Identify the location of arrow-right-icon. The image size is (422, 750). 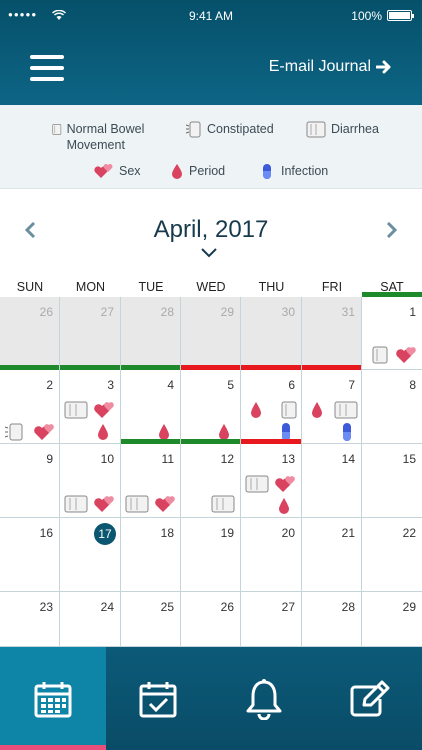
(383, 67).